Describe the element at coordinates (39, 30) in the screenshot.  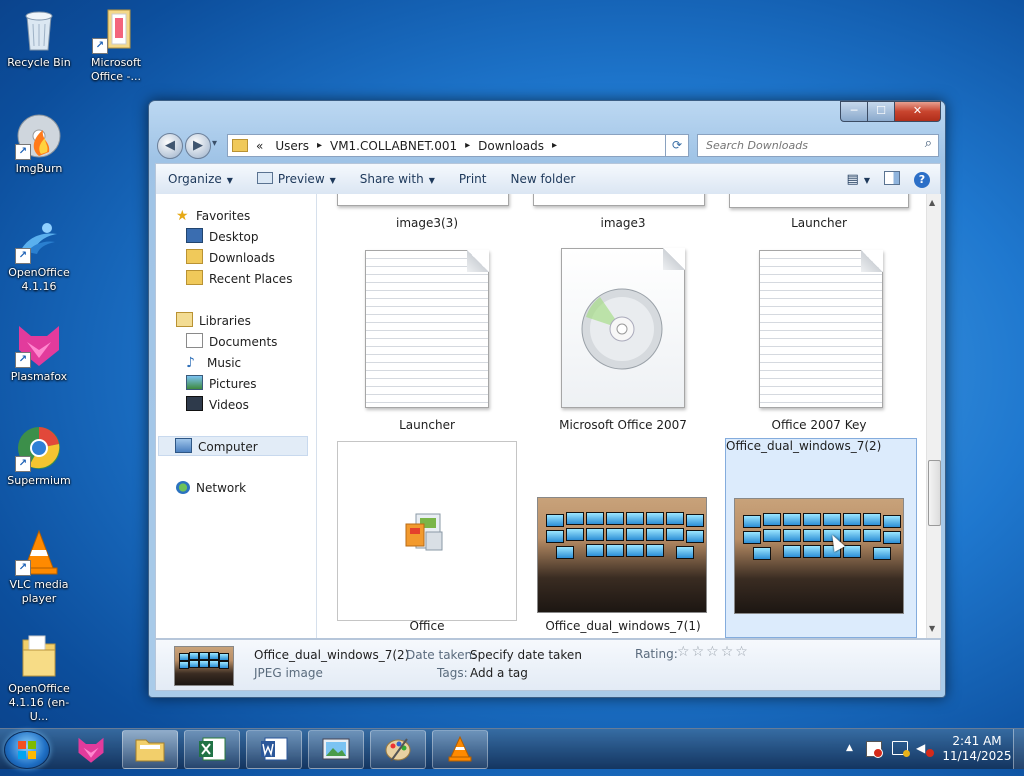
I see `recycle-bin-icon` at that location.